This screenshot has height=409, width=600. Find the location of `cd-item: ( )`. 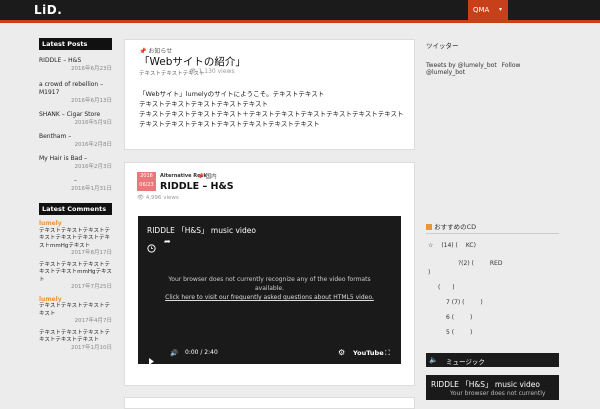

cd-item: ( ) is located at coordinates (446, 287).